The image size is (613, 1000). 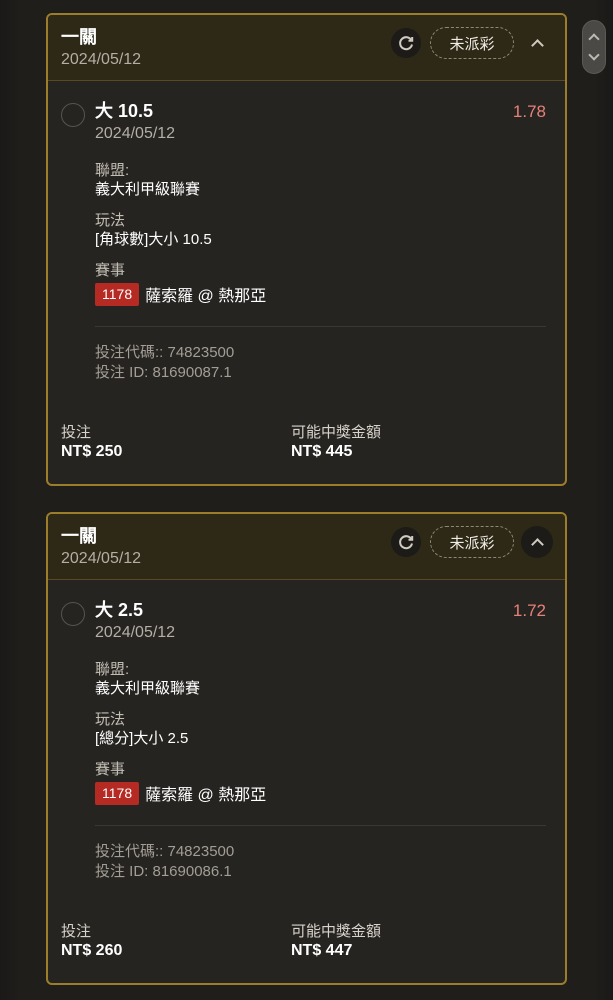 What do you see at coordinates (322, 950) in the screenshot?
I see `payout-value: NT$ 447` at bounding box center [322, 950].